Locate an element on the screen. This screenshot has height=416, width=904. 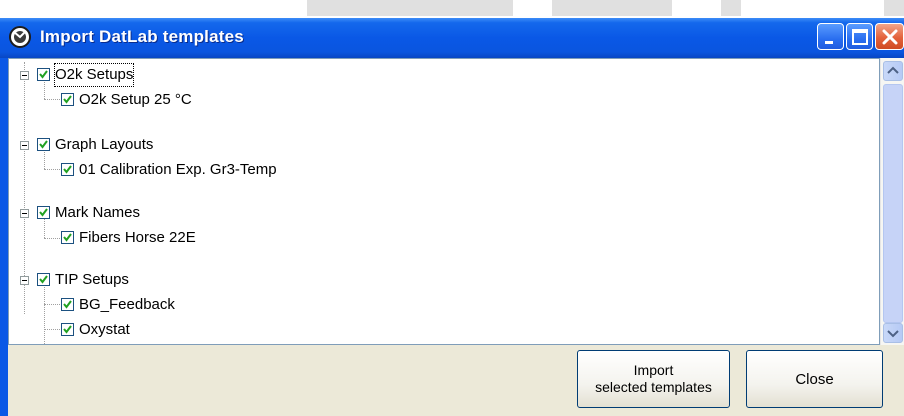
datlab-app-icon is located at coordinates (20, 37).